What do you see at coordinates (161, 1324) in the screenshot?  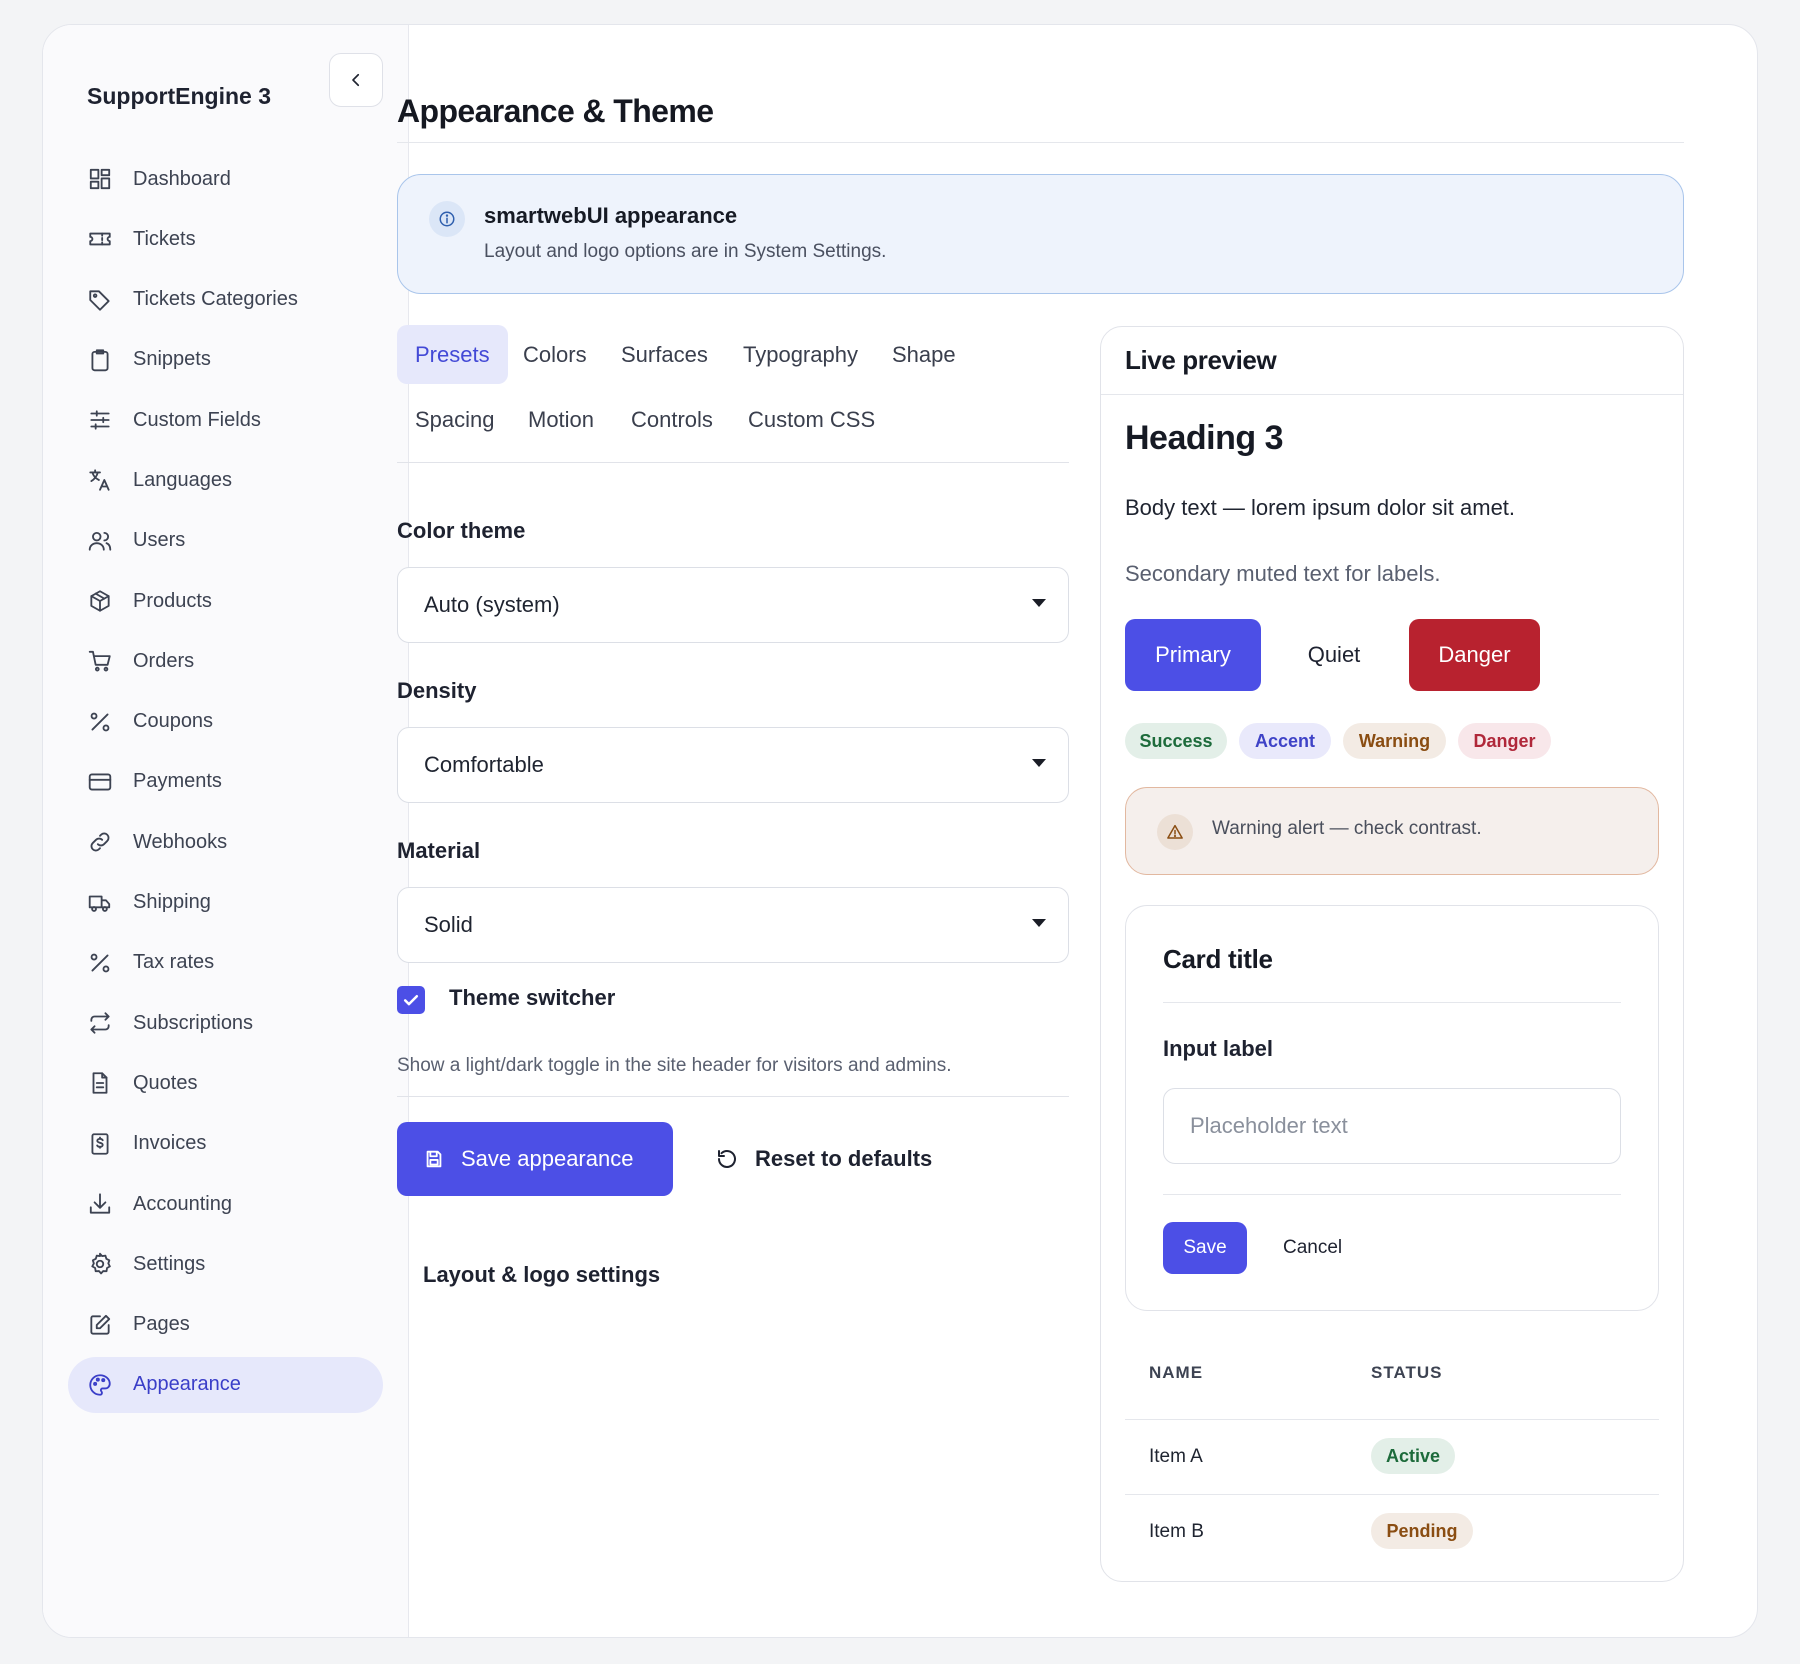 I see `sidebar-item-label: Pages` at bounding box center [161, 1324].